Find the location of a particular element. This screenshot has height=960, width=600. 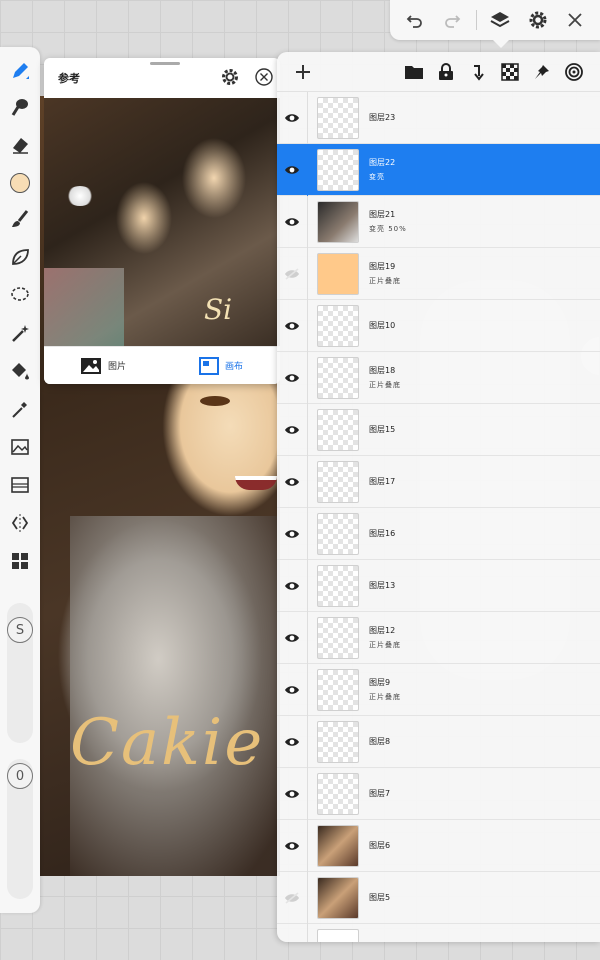

layer-name: 图层12 is located at coordinates (382, 630).